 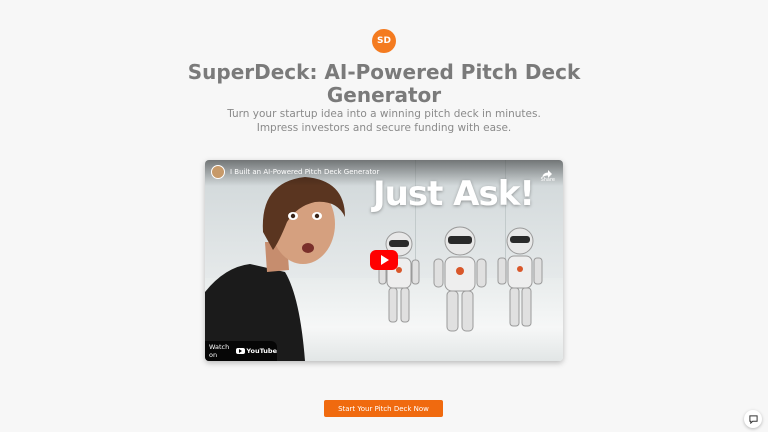 I want to click on watch-on-label: Watch on, so click(x=219, y=351).